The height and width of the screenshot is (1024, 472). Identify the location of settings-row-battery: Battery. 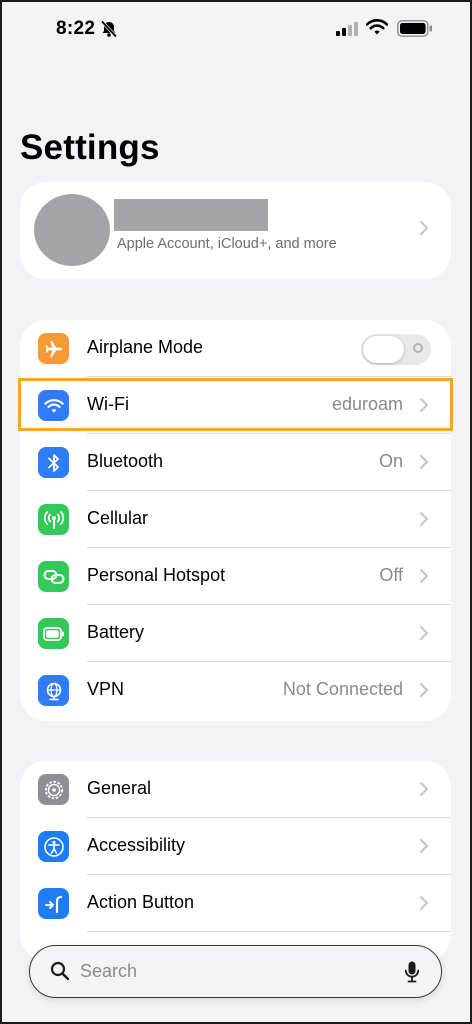
(235, 633).